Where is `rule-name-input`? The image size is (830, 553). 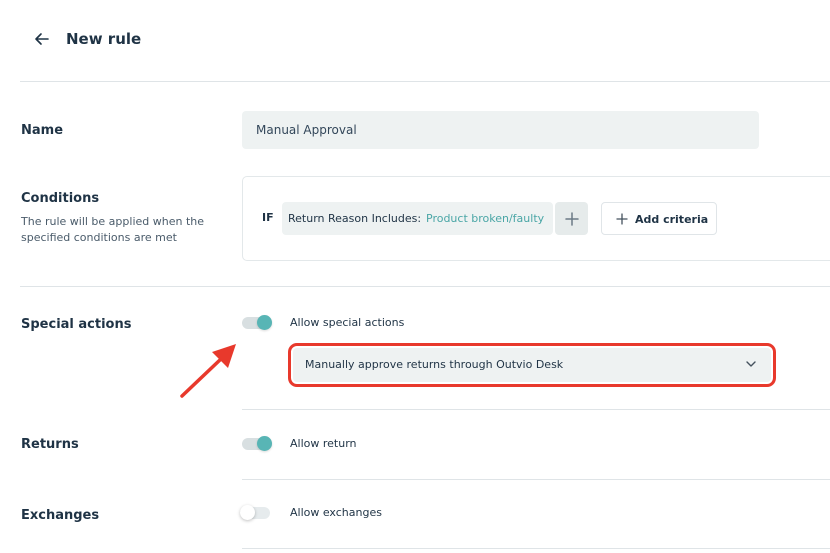
rule-name-input is located at coordinates (500, 130).